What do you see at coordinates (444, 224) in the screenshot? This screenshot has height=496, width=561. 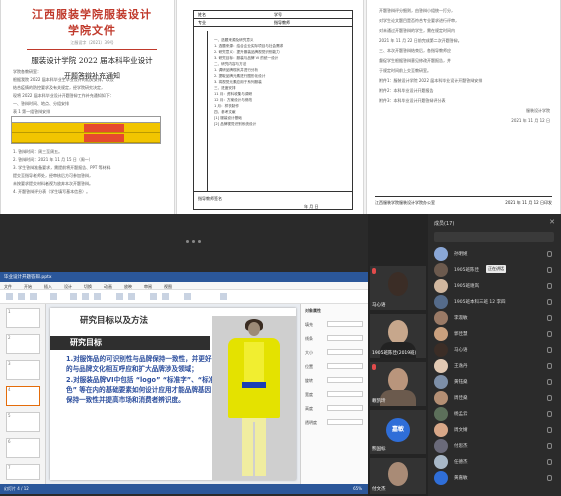 I see `member-count-title: 成员(17)` at bounding box center [444, 224].